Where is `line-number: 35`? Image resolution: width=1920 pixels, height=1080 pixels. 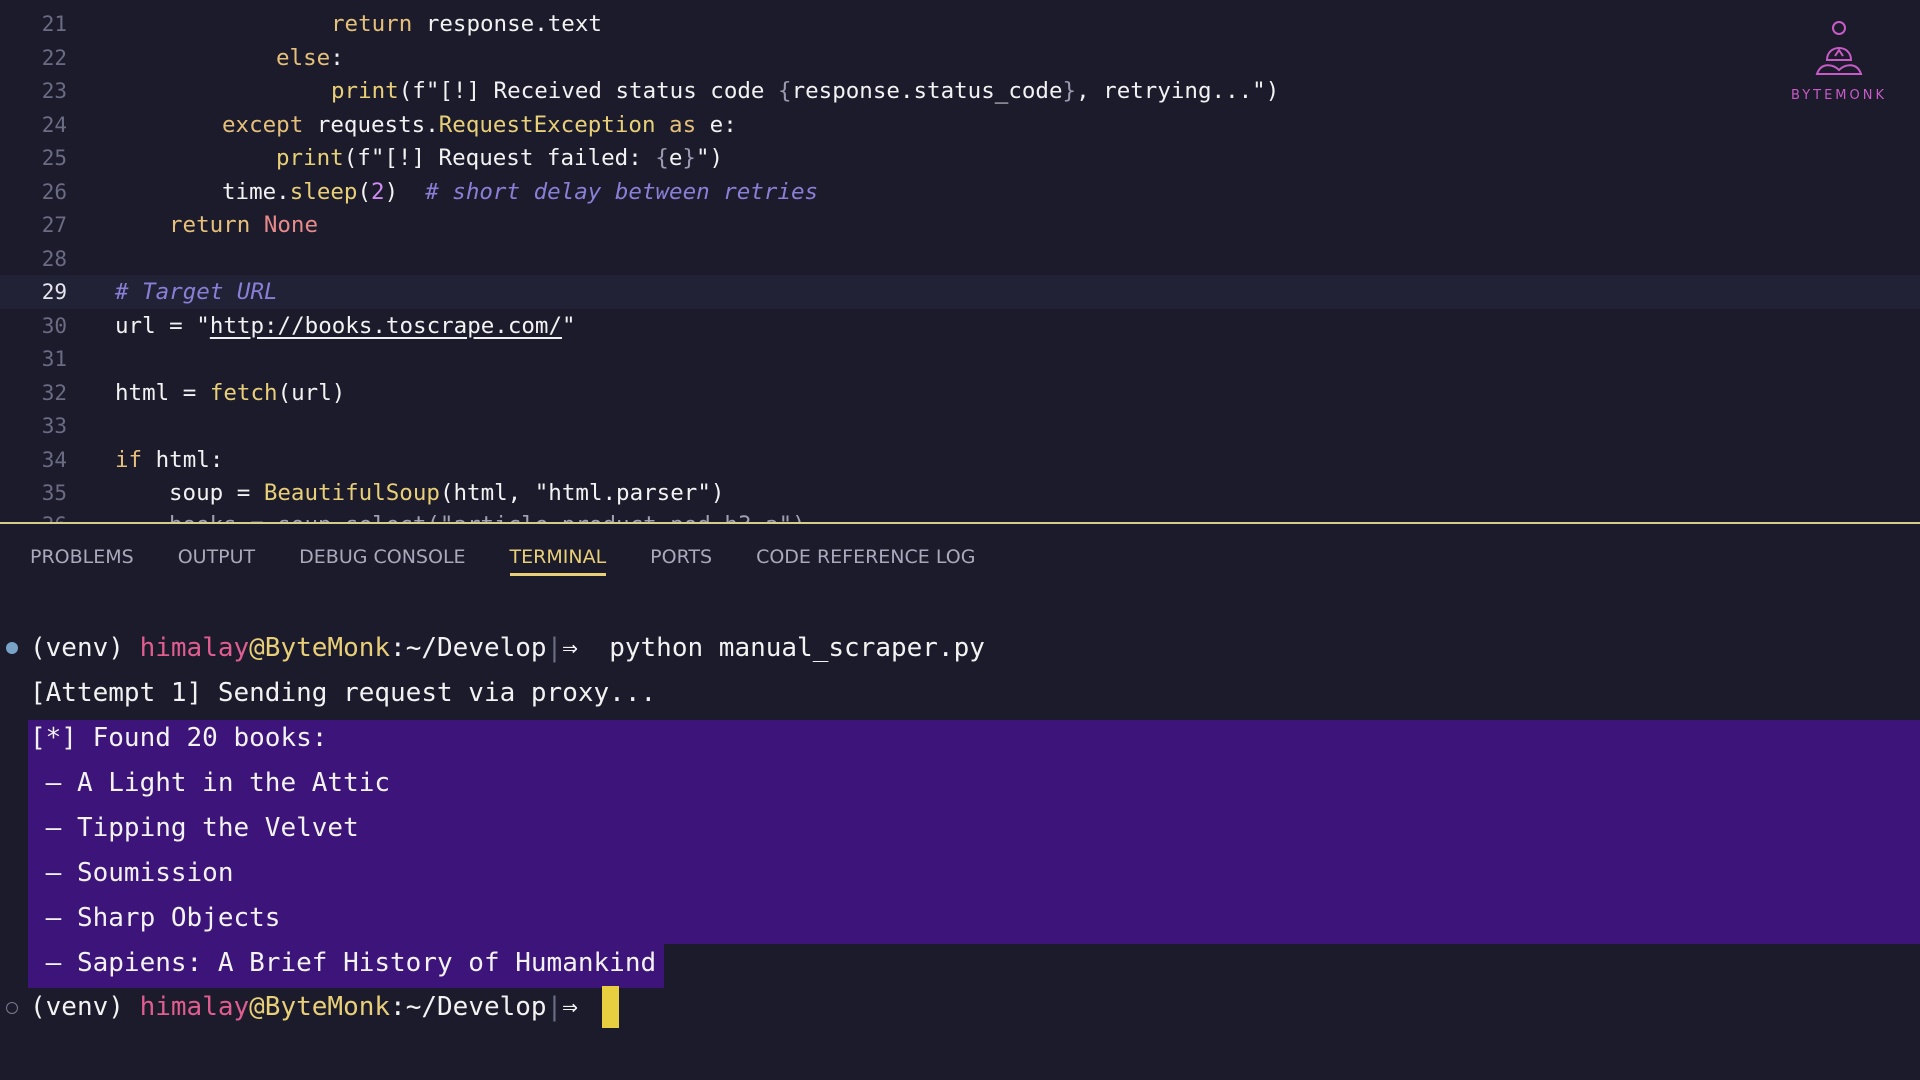
line-number: 35 is located at coordinates (54, 493).